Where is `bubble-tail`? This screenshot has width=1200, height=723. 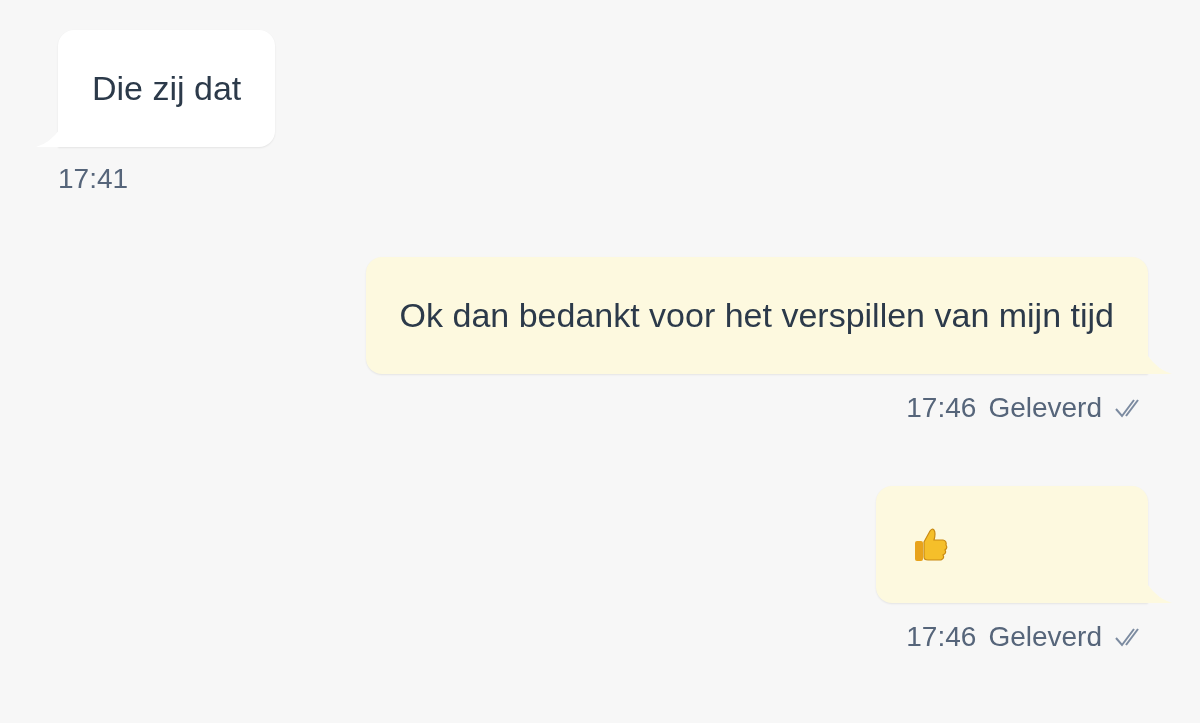
bubble-tail is located at coordinates (1160, 365).